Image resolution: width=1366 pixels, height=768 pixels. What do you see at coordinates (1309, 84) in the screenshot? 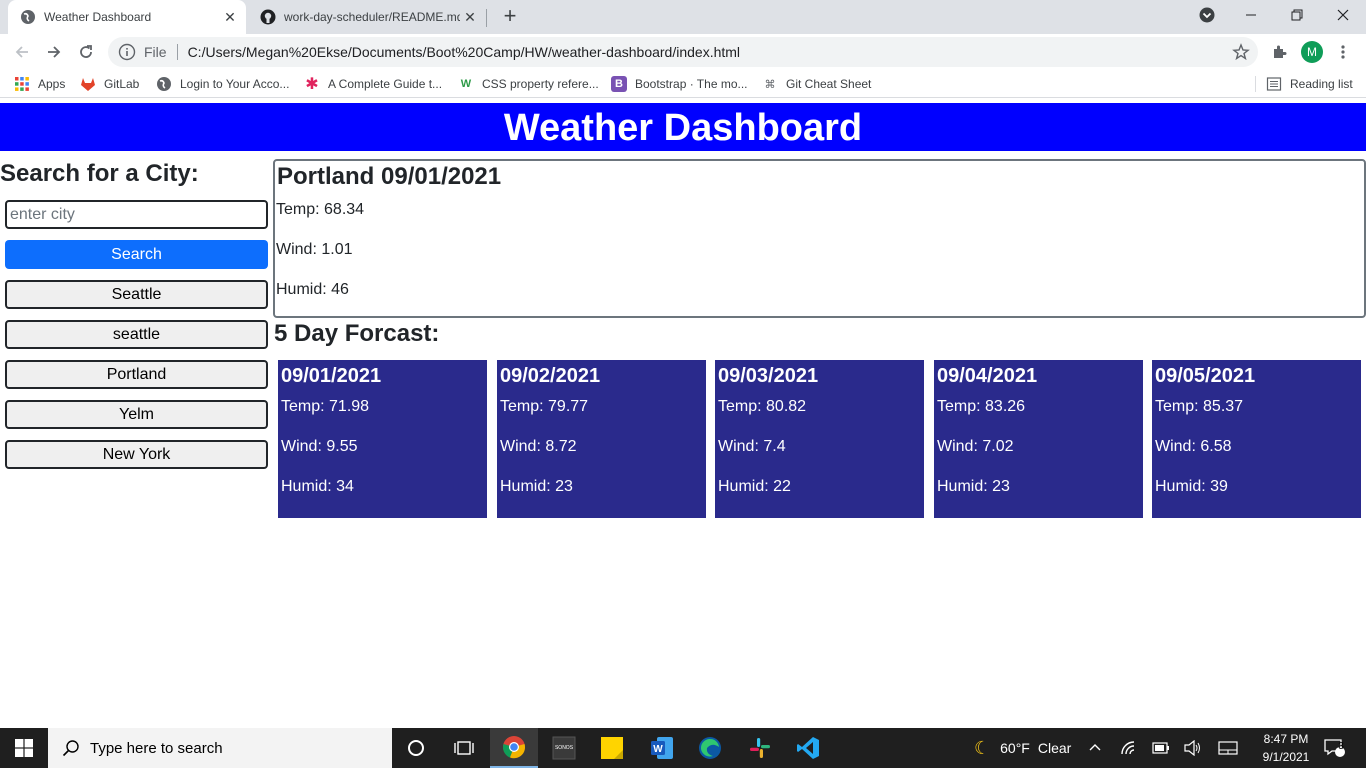
I see `reading-list-button: Reading list` at bounding box center [1309, 84].